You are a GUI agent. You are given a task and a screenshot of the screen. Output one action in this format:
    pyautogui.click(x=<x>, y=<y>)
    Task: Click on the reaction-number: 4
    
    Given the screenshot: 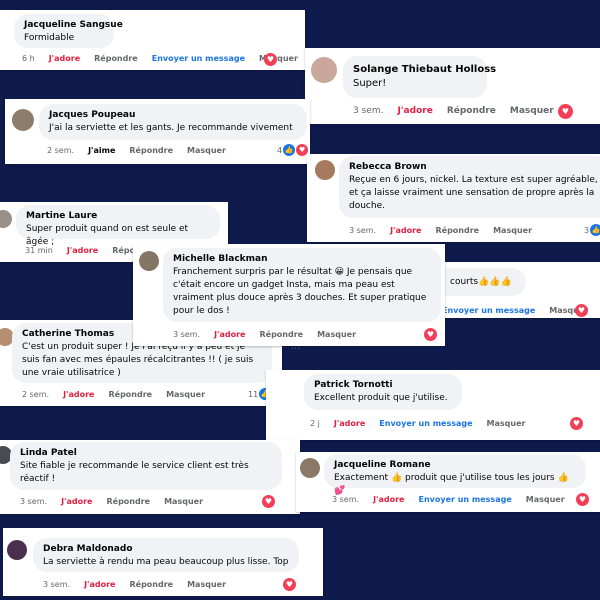 What is the action you would take?
    pyautogui.click(x=280, y=150)
    